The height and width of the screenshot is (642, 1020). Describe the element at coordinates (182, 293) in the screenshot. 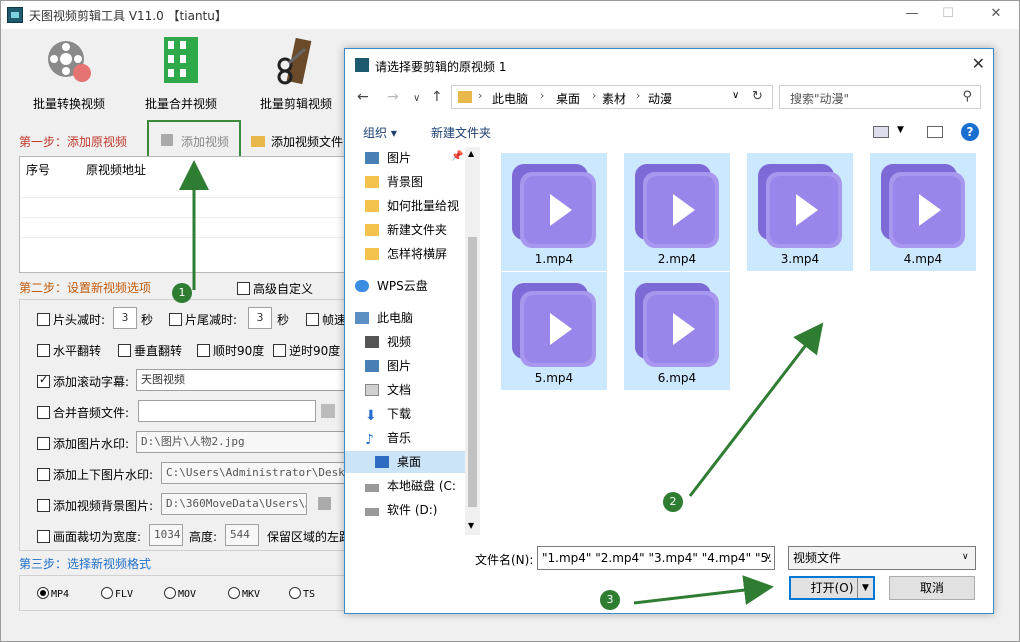

I see `annotation-badge-1: 1` at that location.